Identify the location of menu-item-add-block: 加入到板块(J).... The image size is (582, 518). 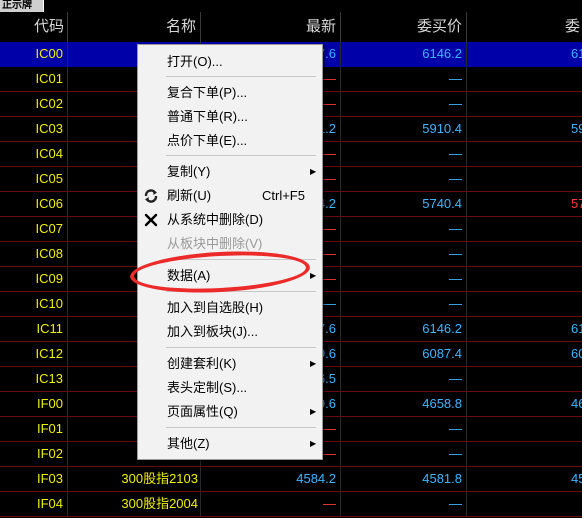
(230, 332).